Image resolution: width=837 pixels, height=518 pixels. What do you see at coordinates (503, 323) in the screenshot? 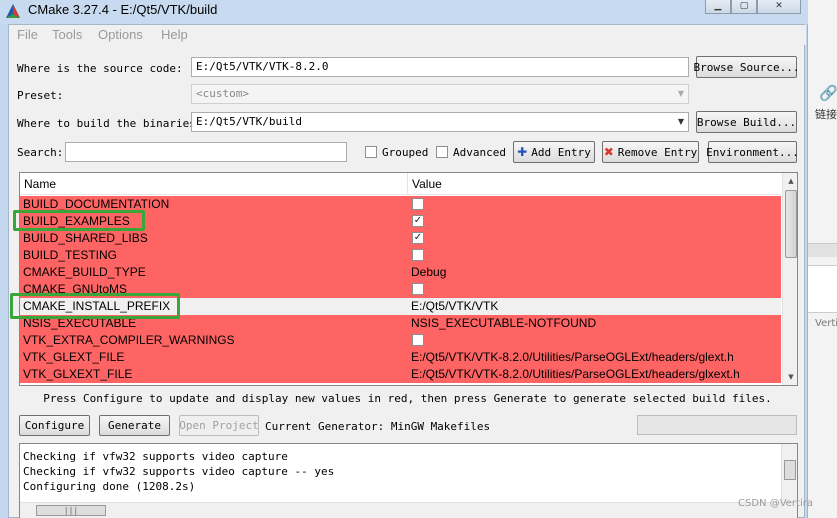
I see `entry-value: NSIS_EXECUTABLE-NOTFOUND` at bounding box center [503, 323].